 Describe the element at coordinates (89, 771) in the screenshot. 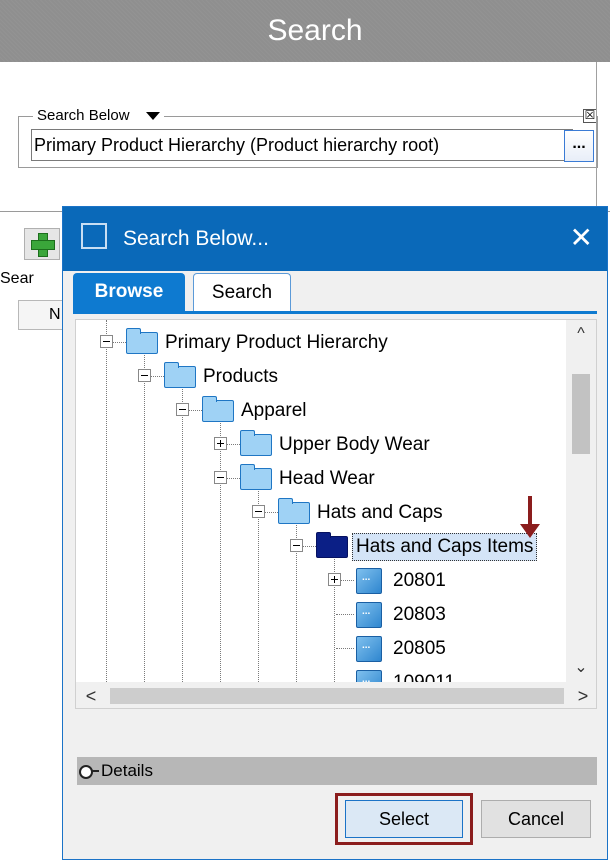

I see `expand-details-icon` at that location.